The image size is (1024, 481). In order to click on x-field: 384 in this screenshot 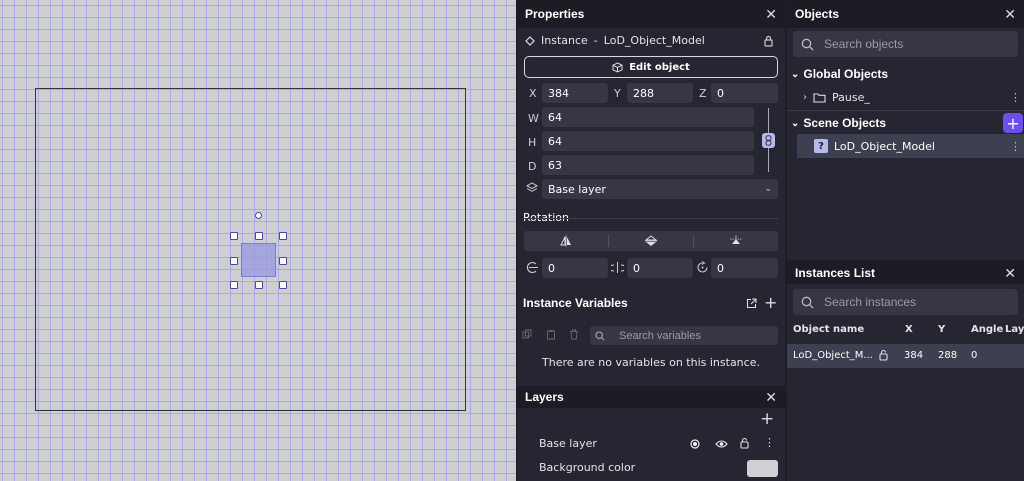, I will do `click(575, 93)`.